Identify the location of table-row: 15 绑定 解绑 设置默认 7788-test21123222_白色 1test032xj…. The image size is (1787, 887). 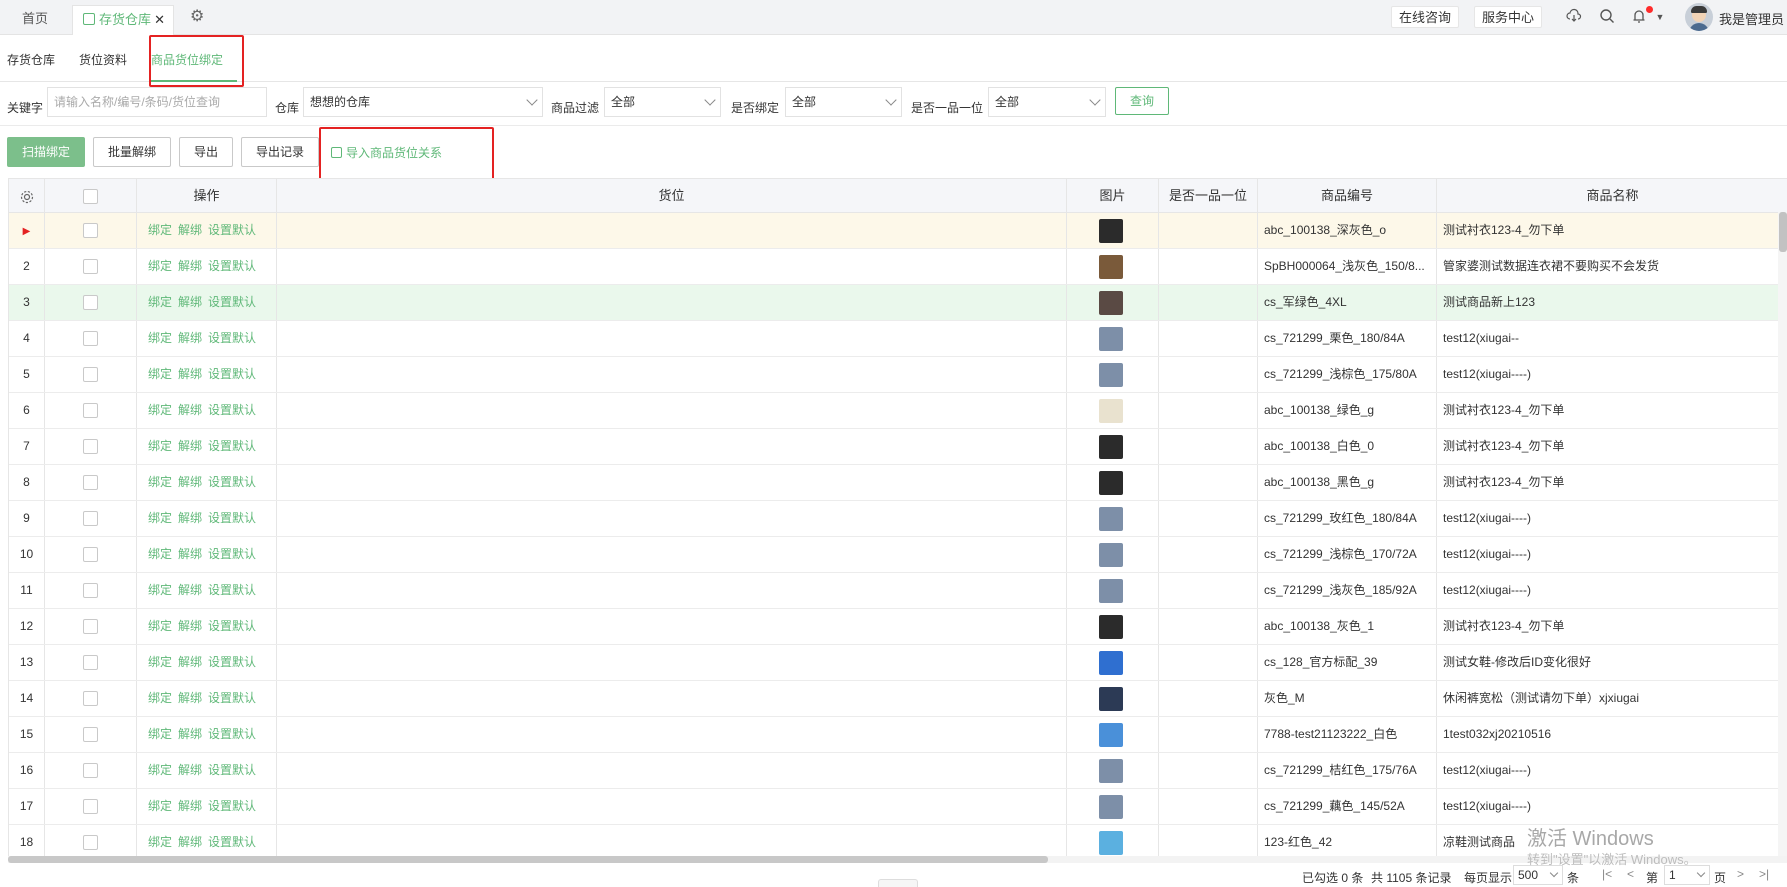
(898, 735).